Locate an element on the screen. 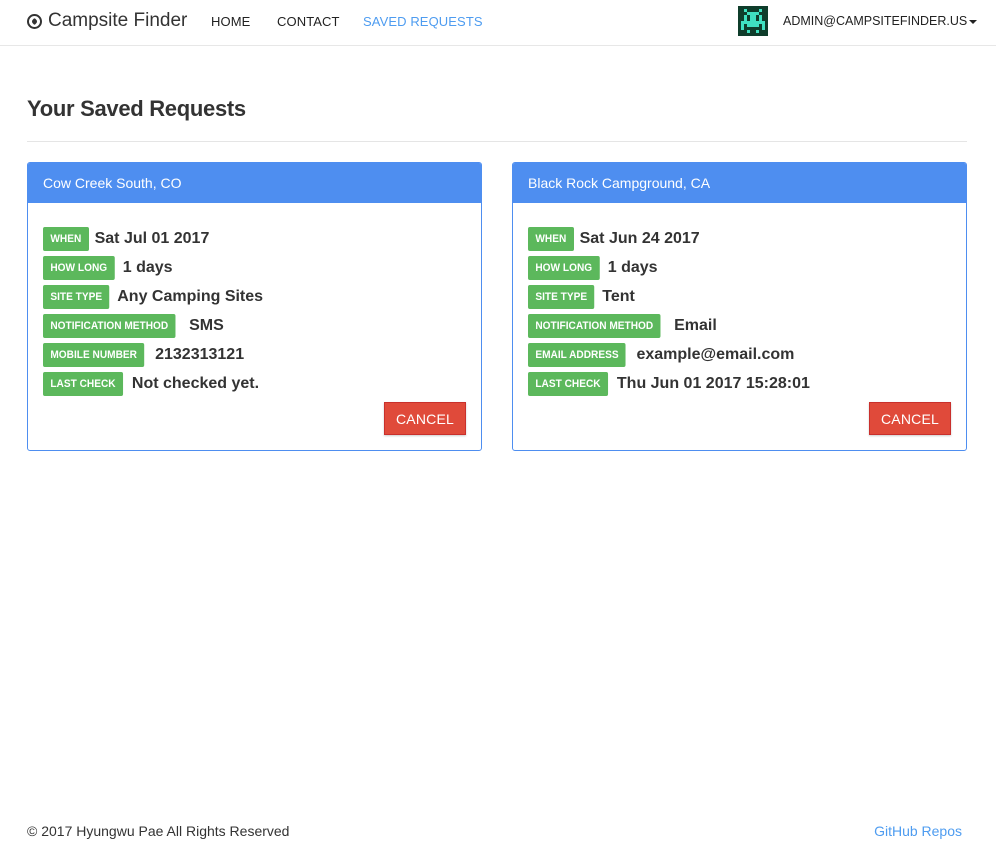  row-last-check: LAST CHECK Not checked yet. is located at coordinates (153, 386).